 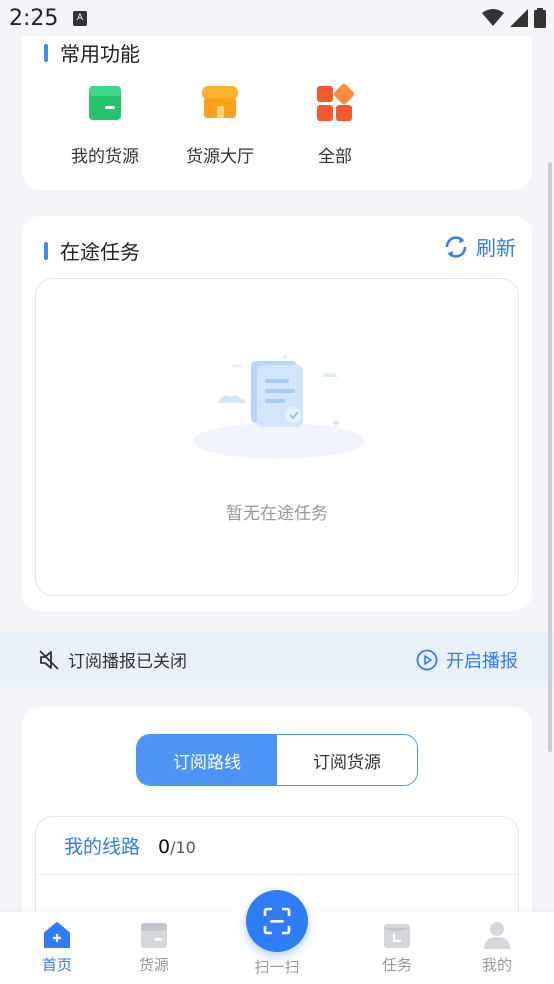 What do you see at coordinates (335, 124) in the screenshot?
I see `func-all: 全部` at bounding box center [335, 124].